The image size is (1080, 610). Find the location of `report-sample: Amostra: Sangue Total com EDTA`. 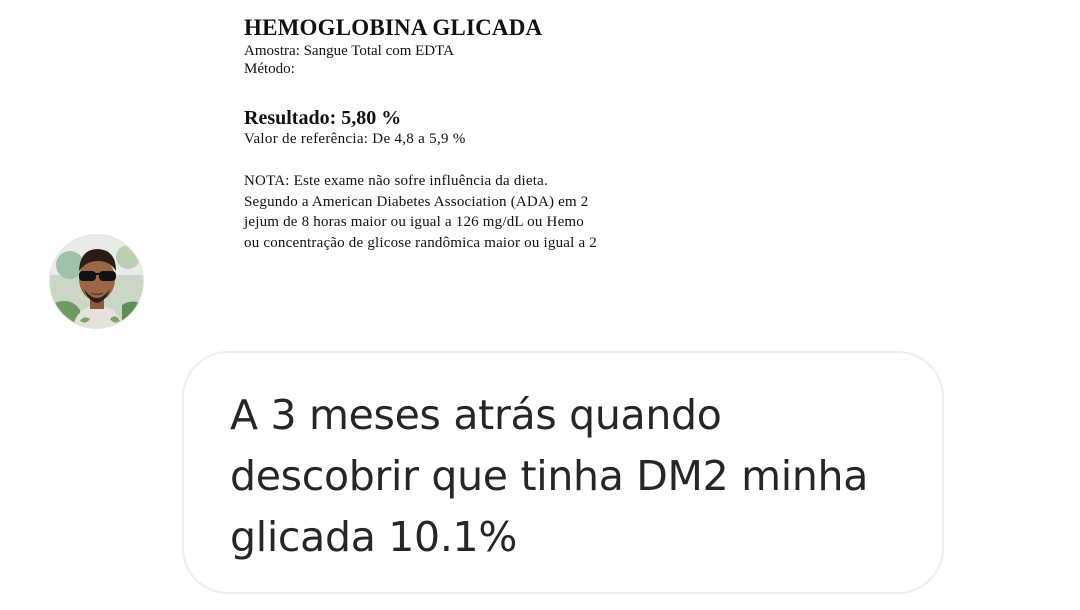

report-sample: Amostra: Sangue Total com EDTA is located at coordinates (349, 51).